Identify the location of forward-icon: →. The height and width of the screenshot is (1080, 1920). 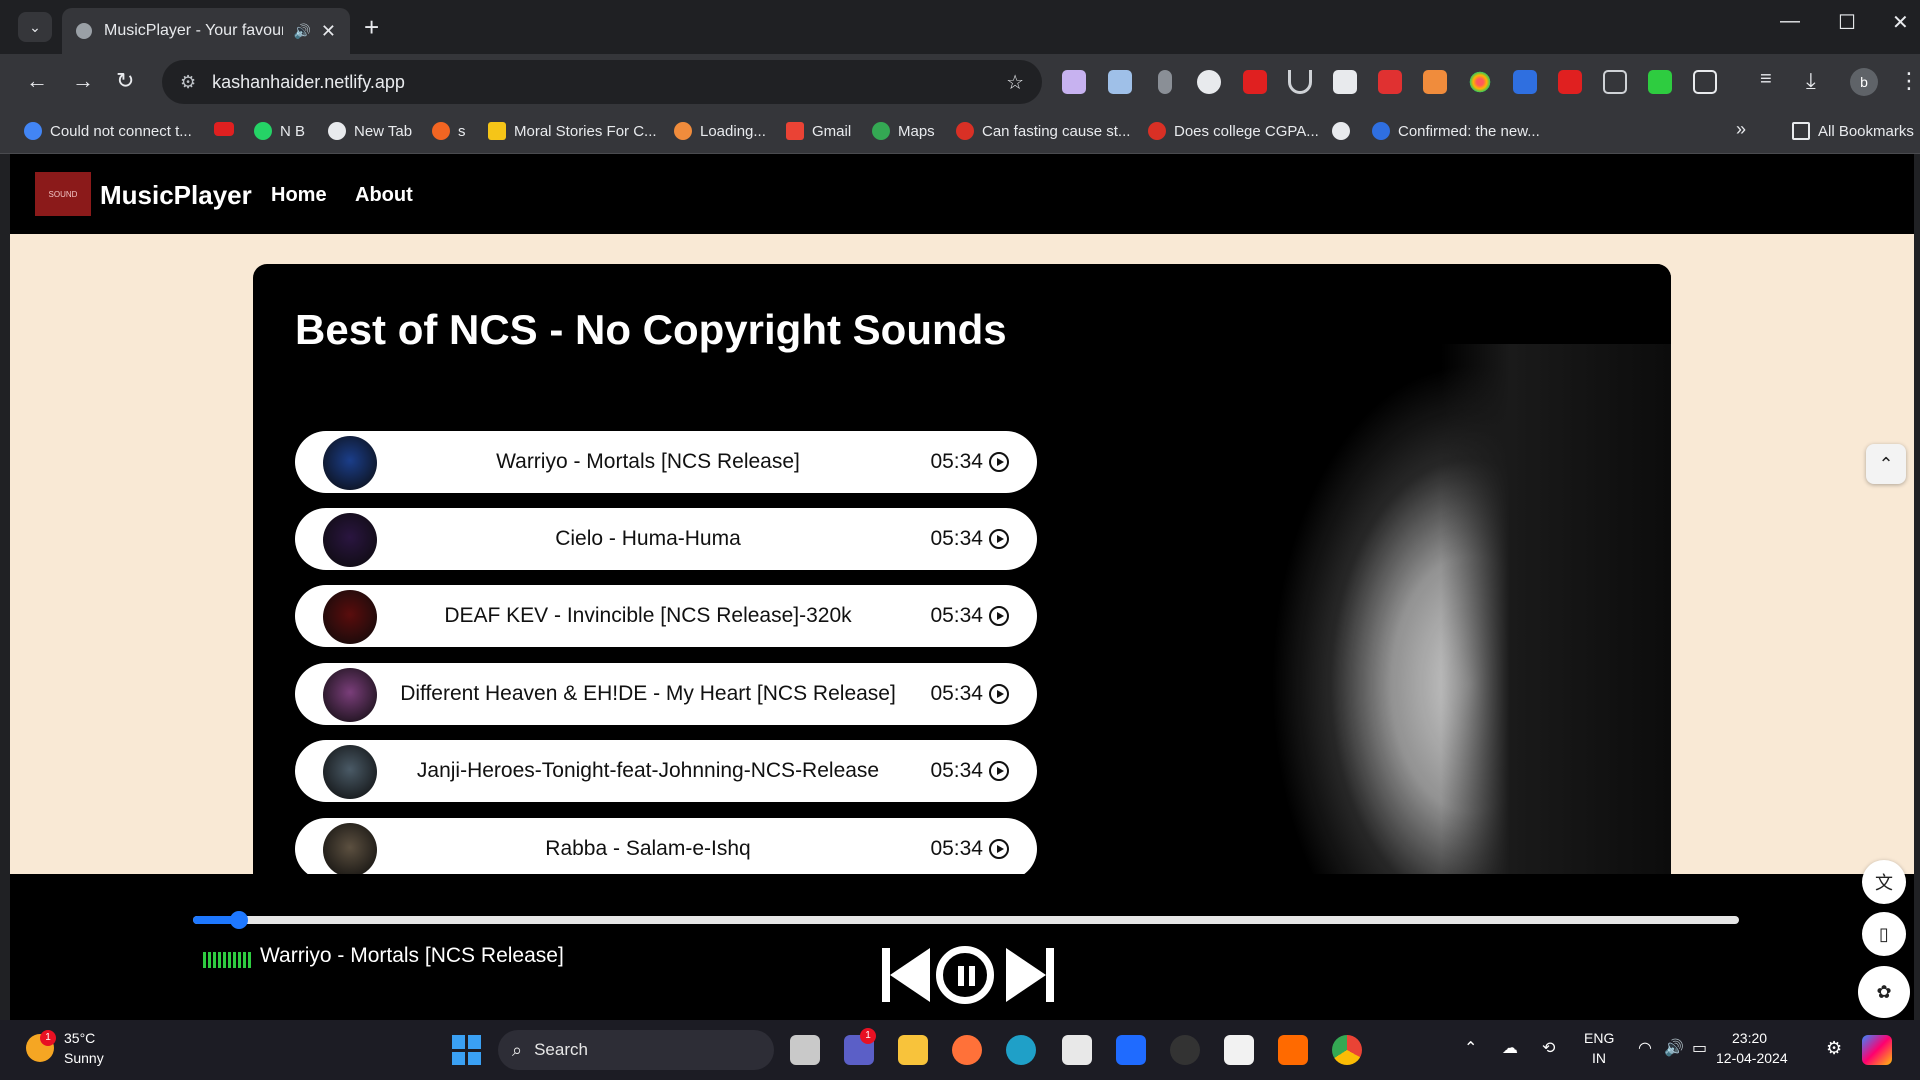
(83, 81).